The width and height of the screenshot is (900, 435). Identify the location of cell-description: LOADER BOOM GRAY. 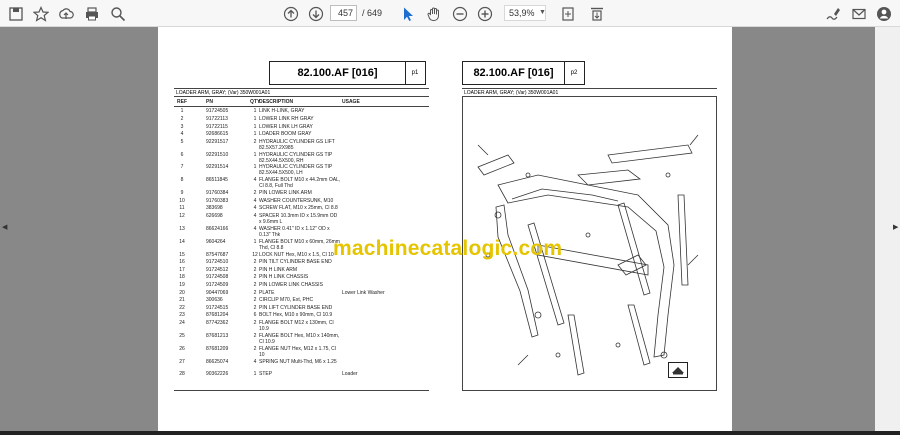
(285, 134).